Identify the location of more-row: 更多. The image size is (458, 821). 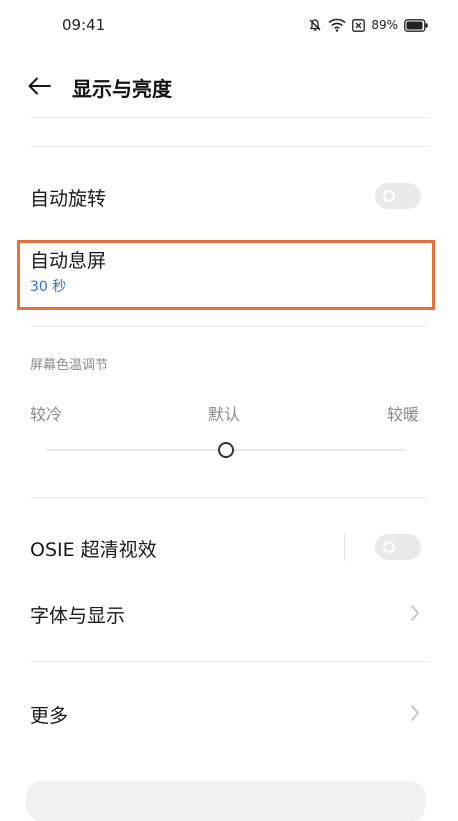
(229, 713).